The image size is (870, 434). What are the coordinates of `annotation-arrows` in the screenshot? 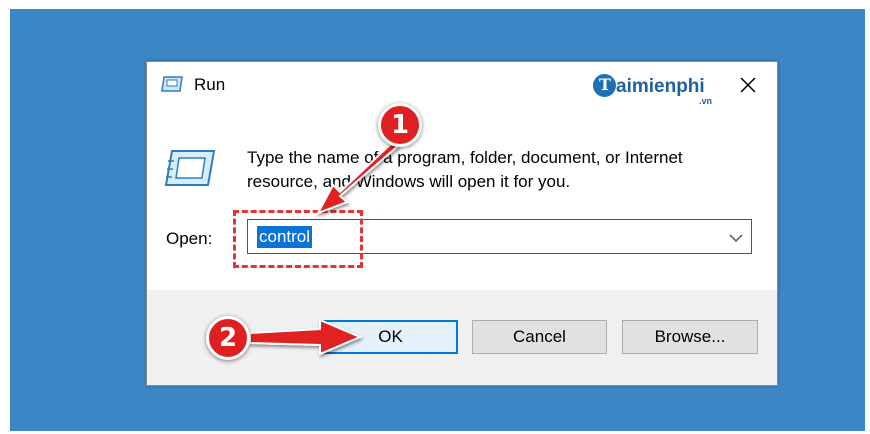 It's located at (324, 247).